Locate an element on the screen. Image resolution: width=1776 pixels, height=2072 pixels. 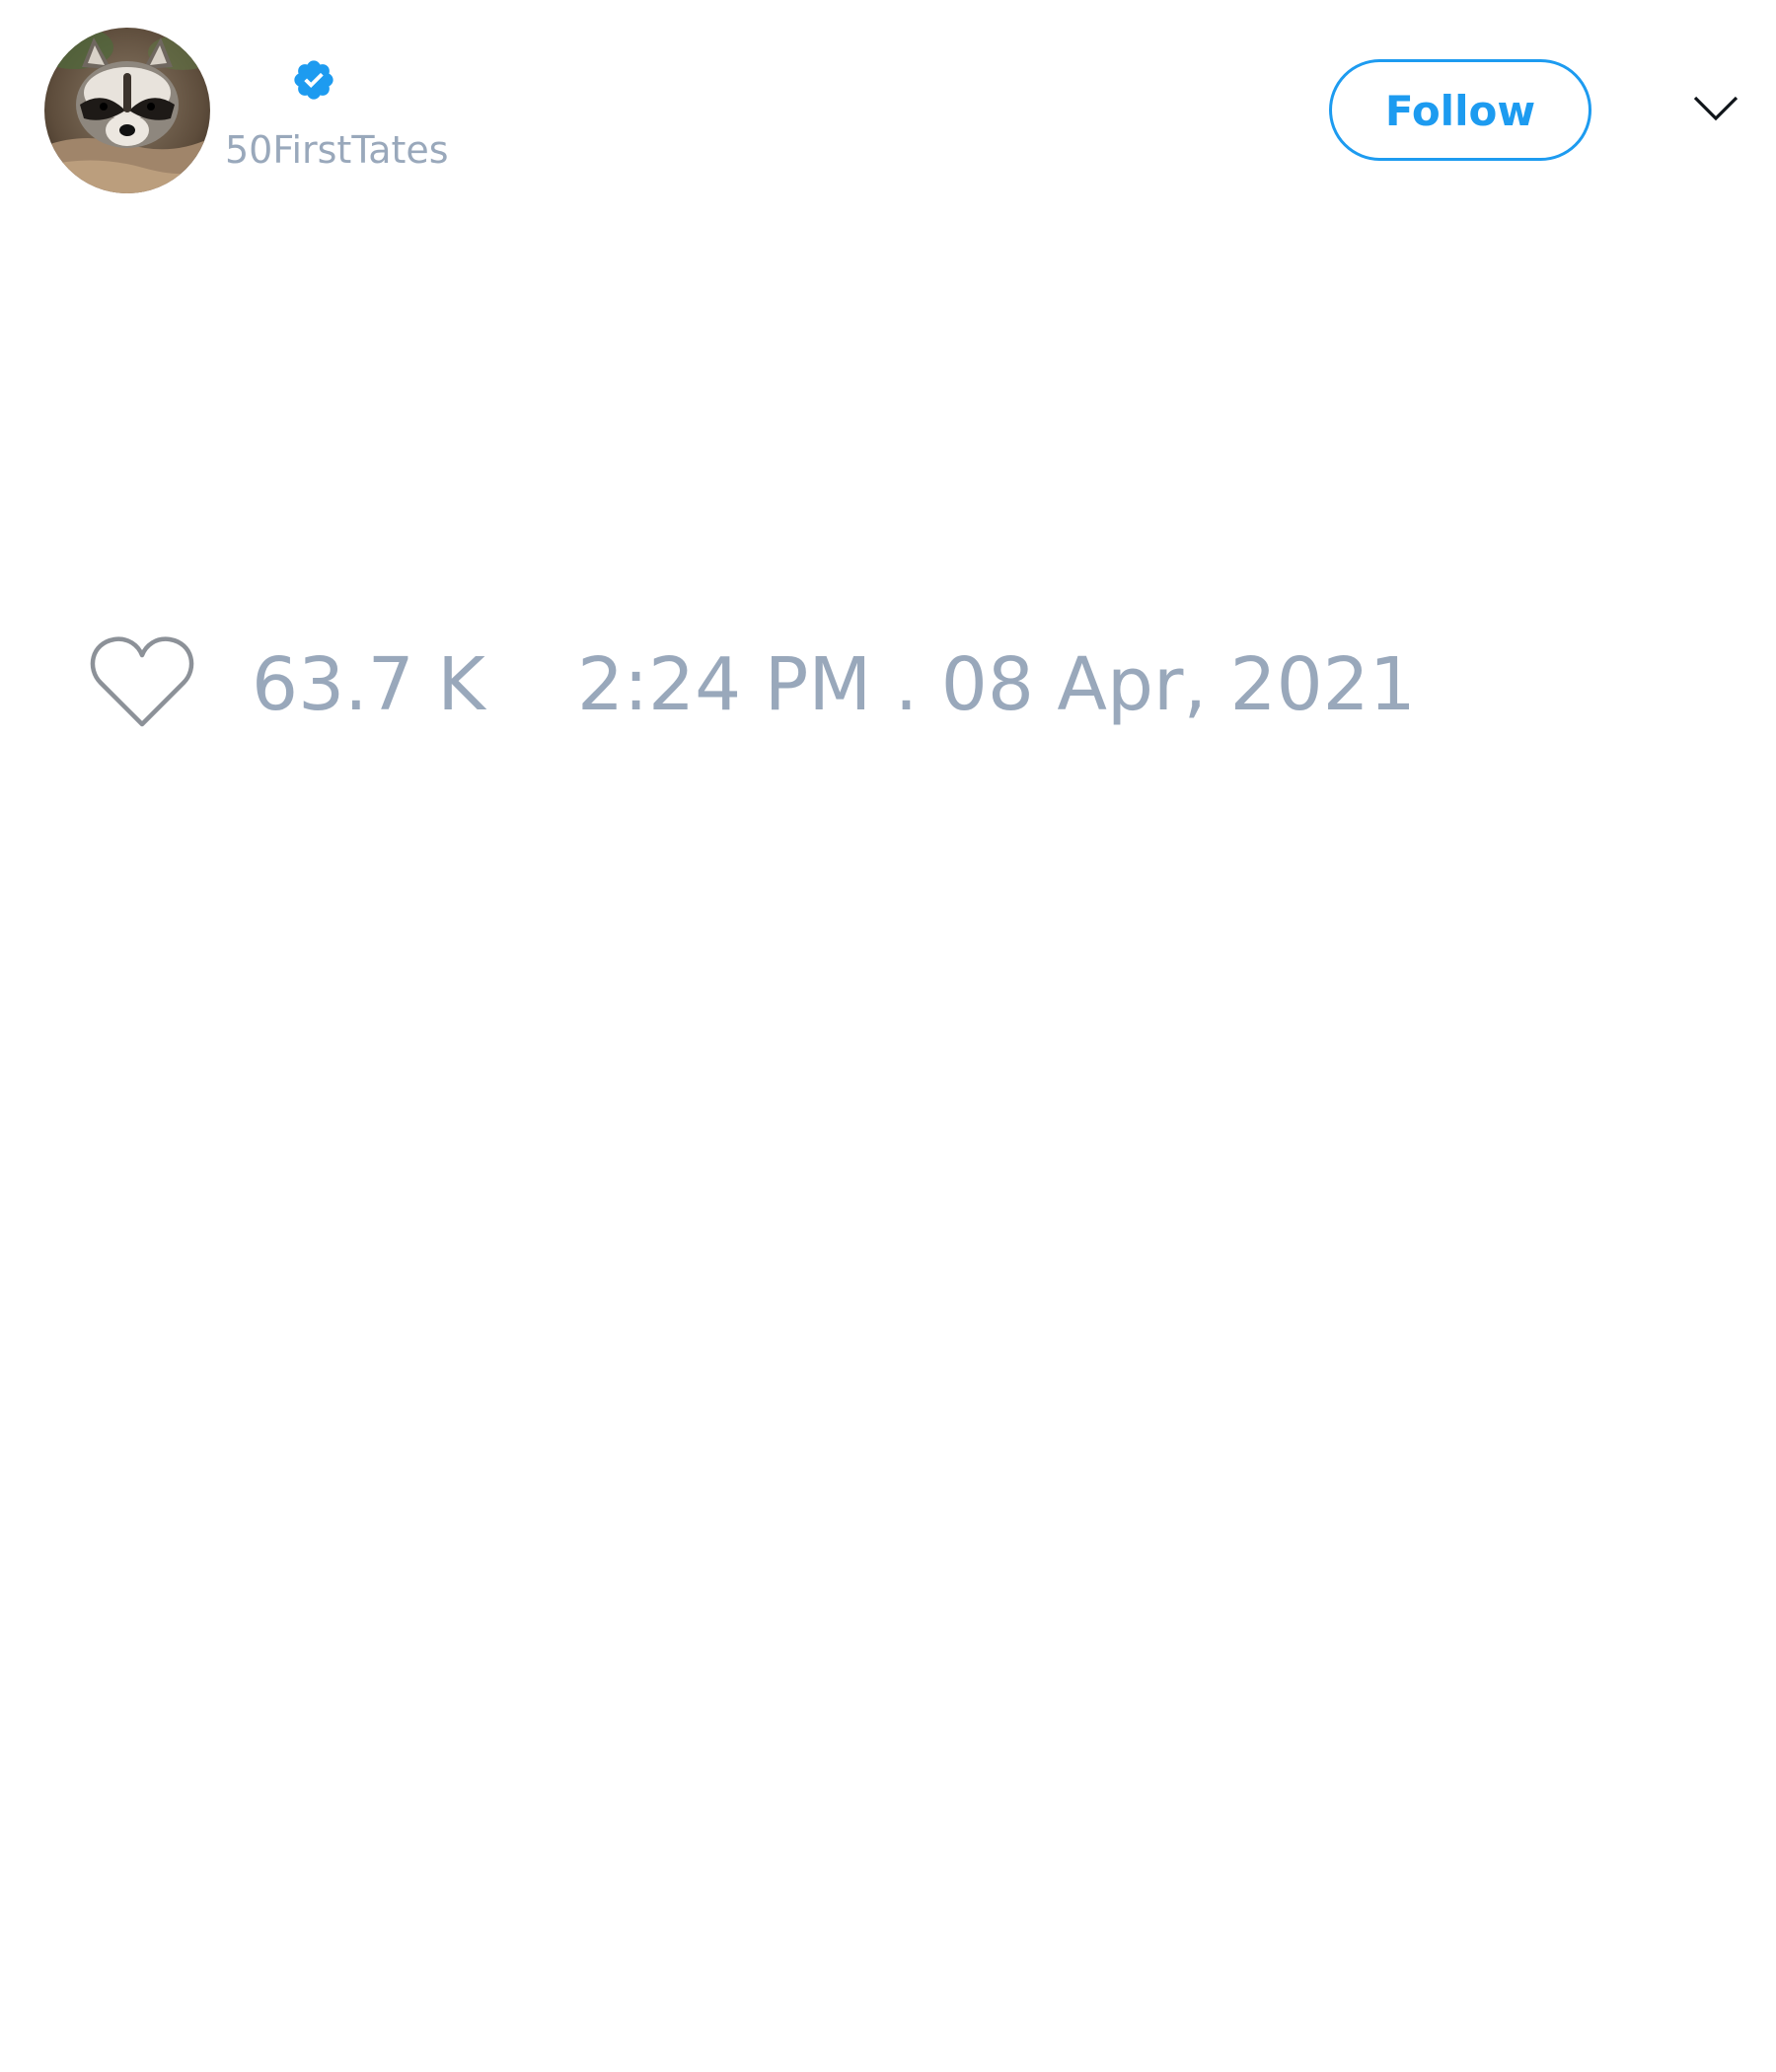
author-handle: 50FirstTates is located at coordinates (337, 150).